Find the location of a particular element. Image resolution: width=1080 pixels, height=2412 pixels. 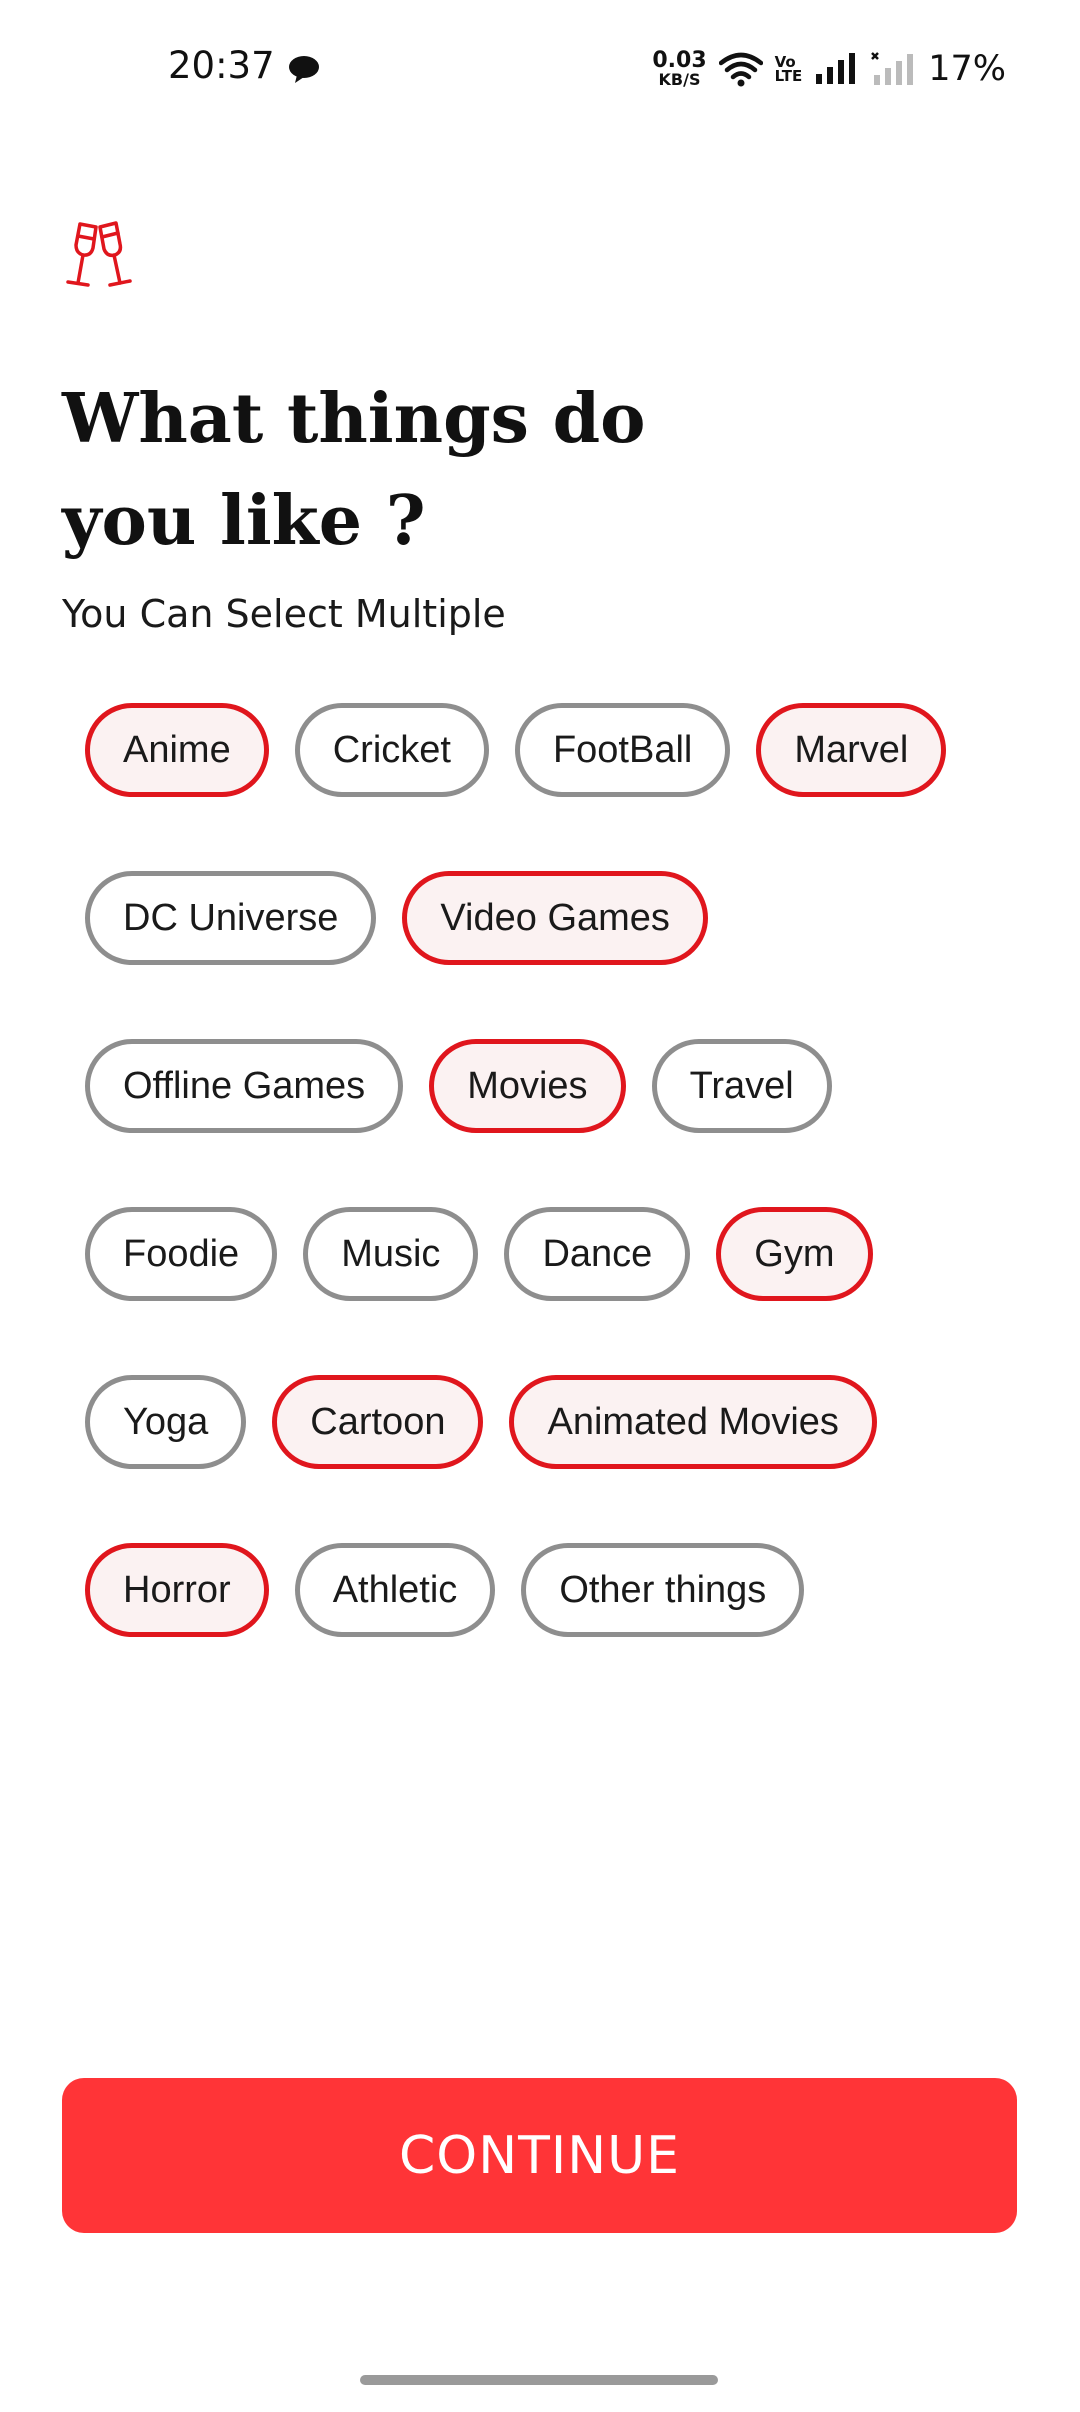

continue-button: CONTINUE is located at coordinates (539, 2155).